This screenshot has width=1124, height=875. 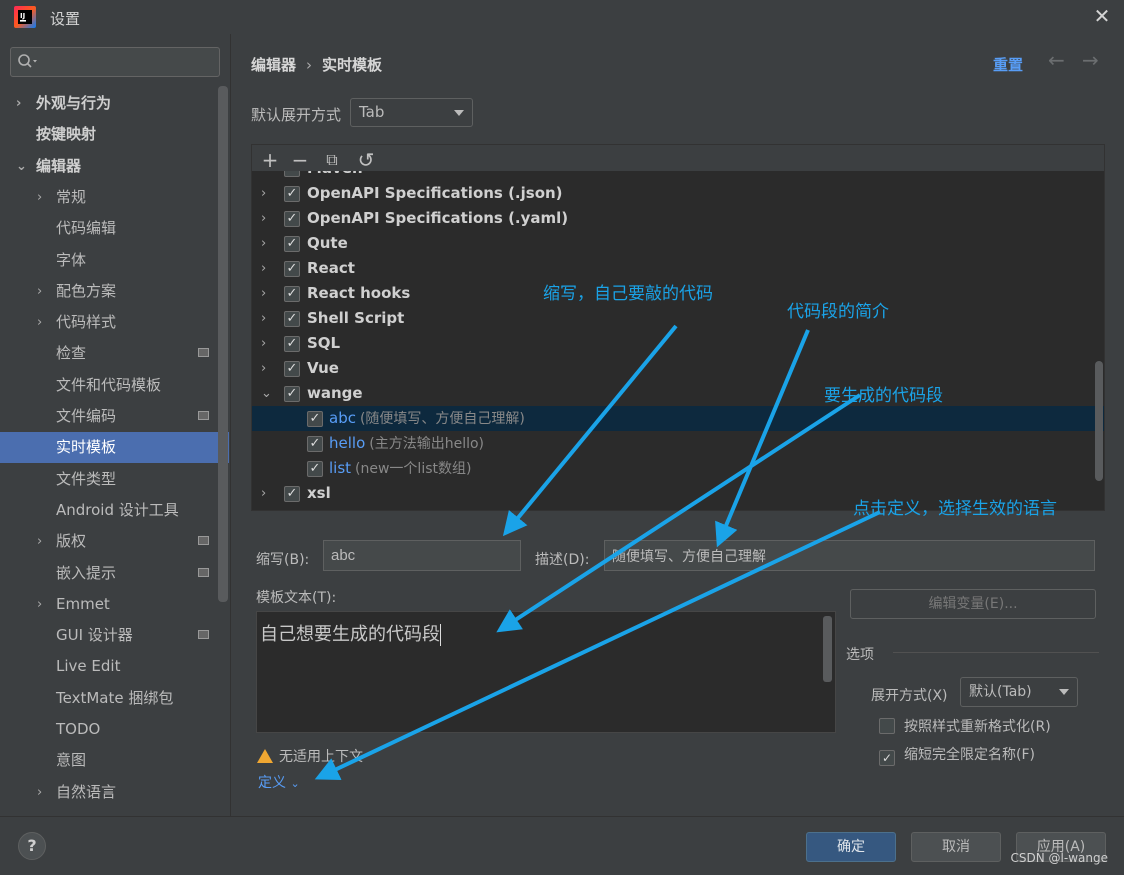 I want to click on reformat-checkbox, so click(x=887, y=726).